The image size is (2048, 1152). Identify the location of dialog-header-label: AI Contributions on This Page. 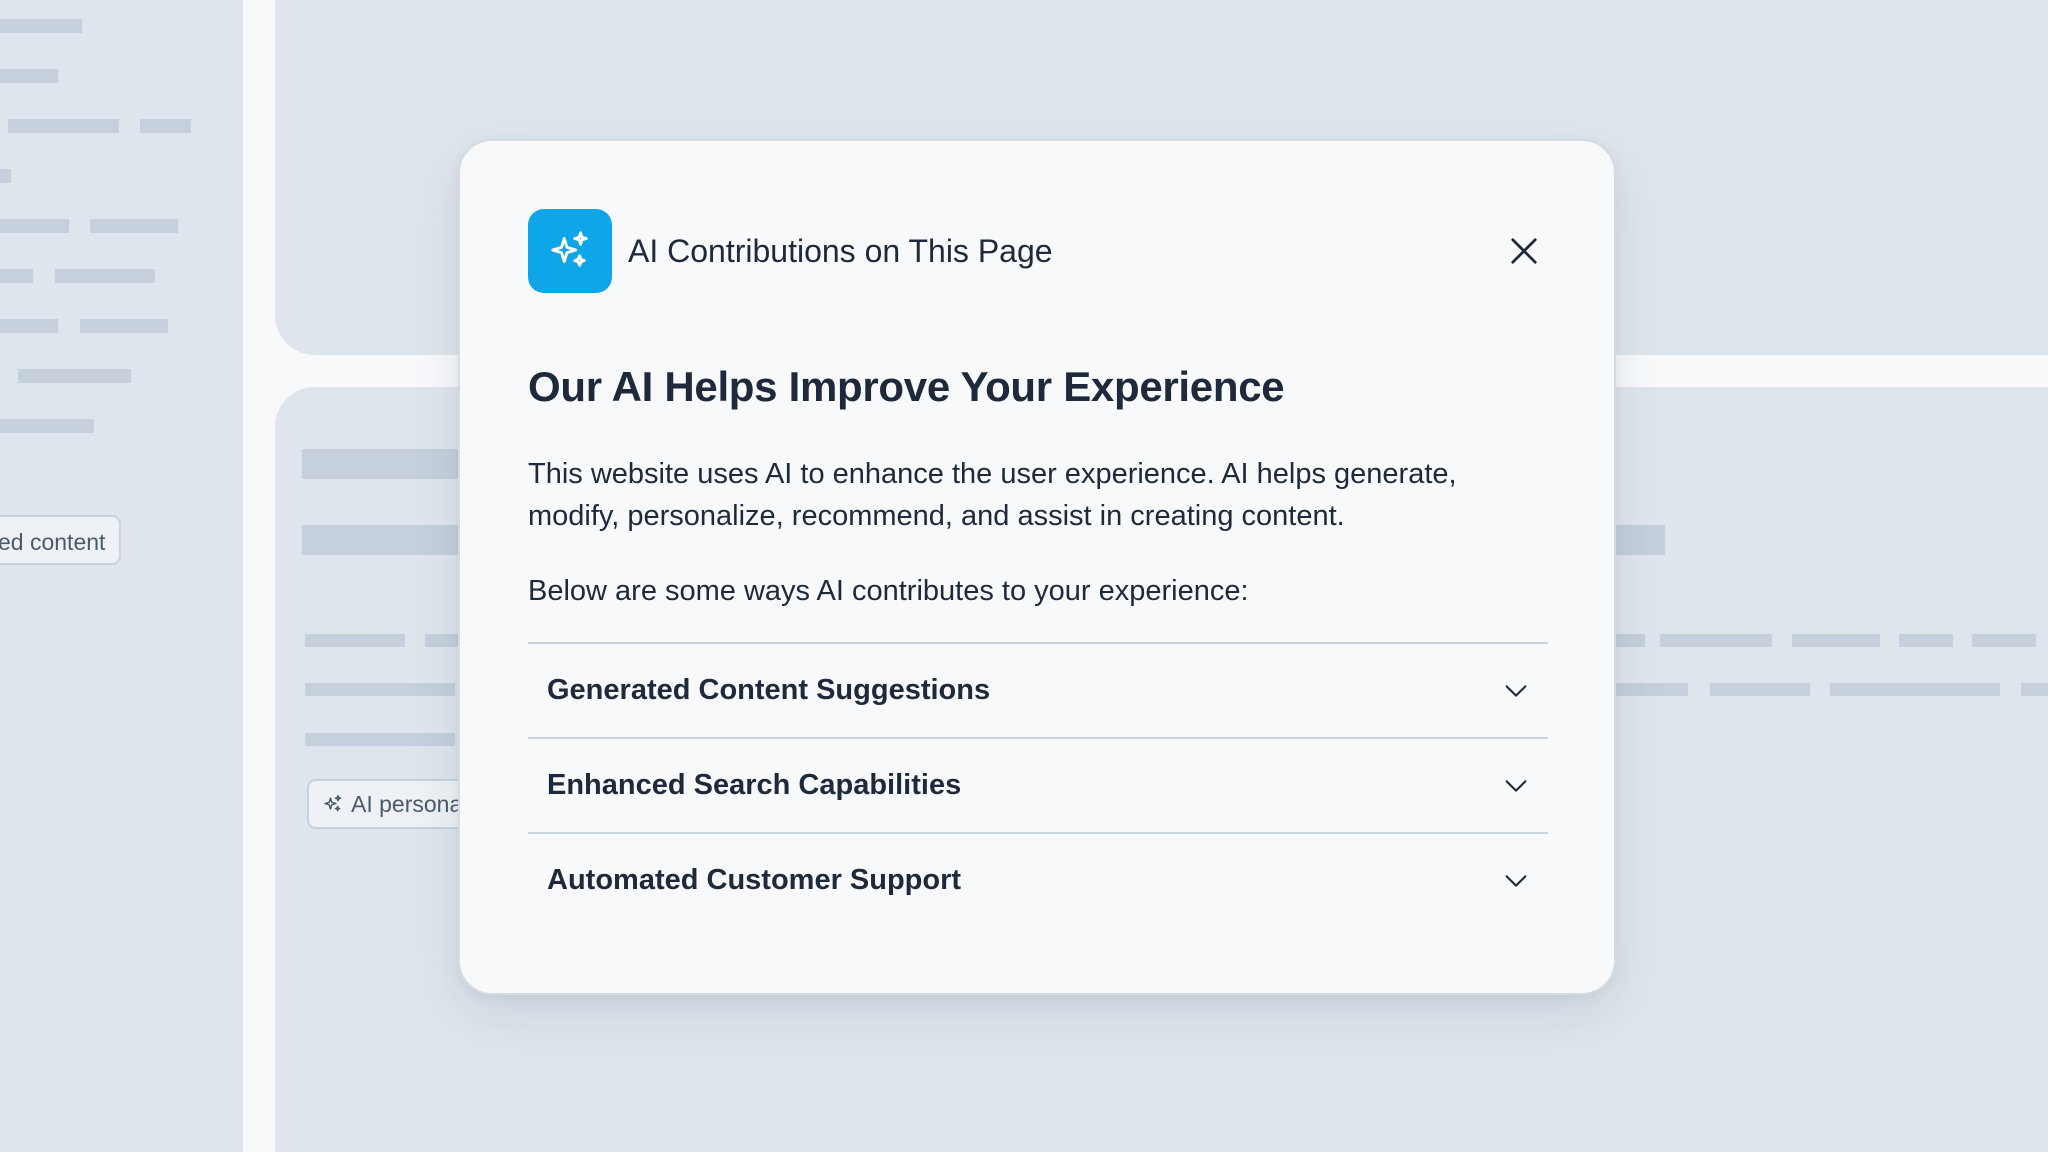
(840, 250).